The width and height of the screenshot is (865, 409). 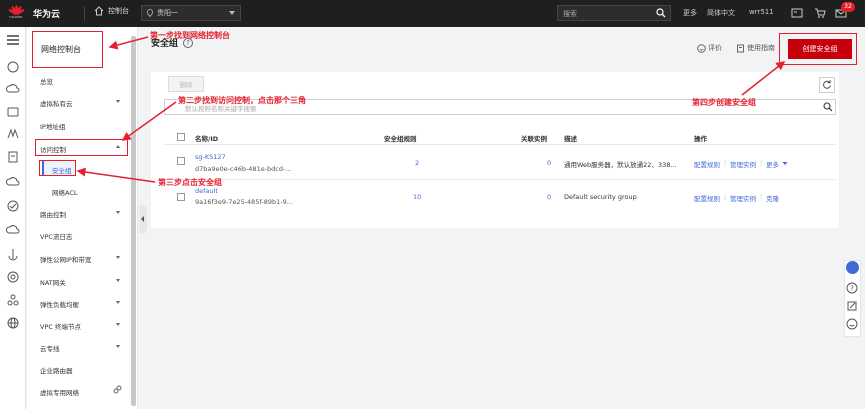 I want to click on user-menu: wrr511, so click(x=761, y=12).